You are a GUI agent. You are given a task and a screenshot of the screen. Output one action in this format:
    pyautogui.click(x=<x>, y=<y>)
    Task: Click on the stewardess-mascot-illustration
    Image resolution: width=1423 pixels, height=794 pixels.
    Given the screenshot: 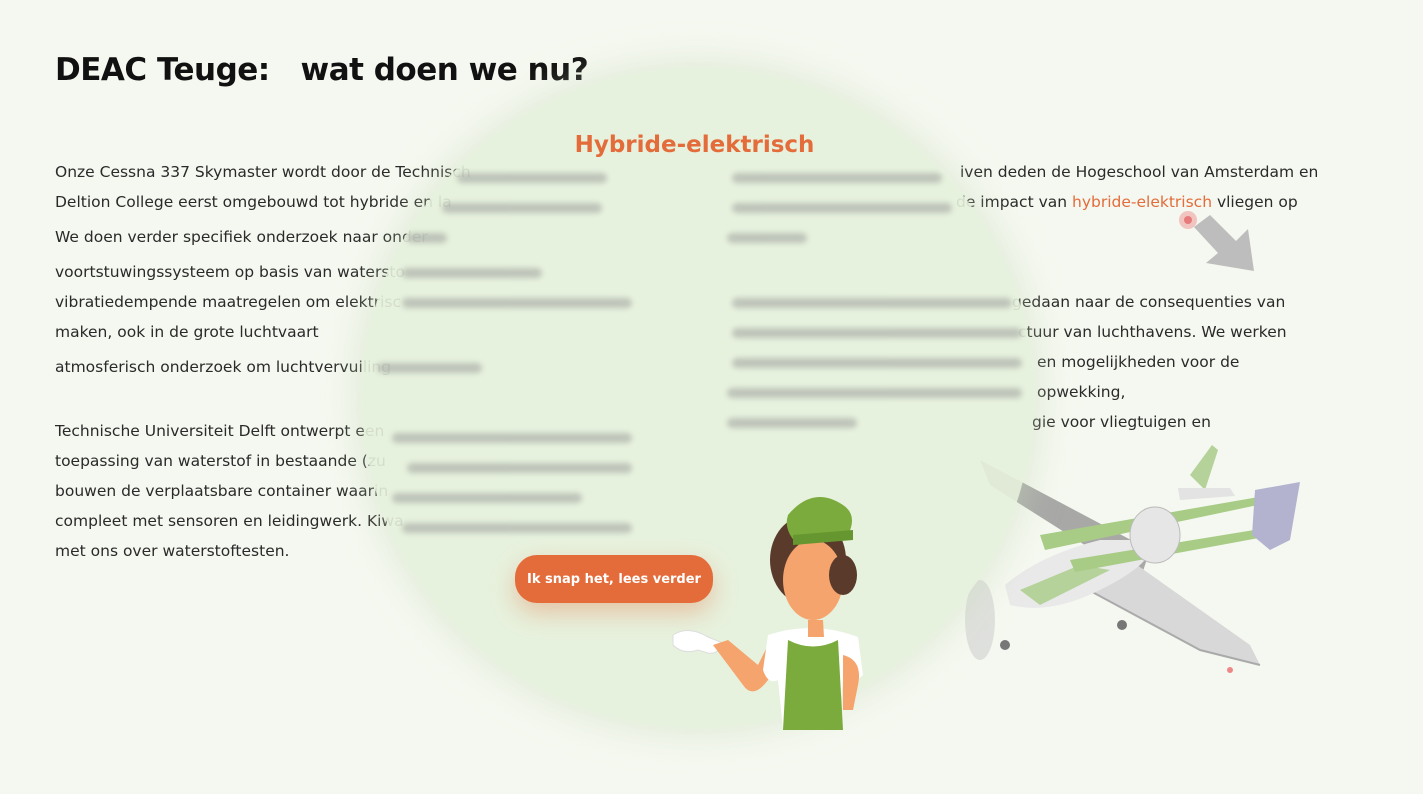 What is the action you would take?
    pyautogui.click(x=767, y=613)
    